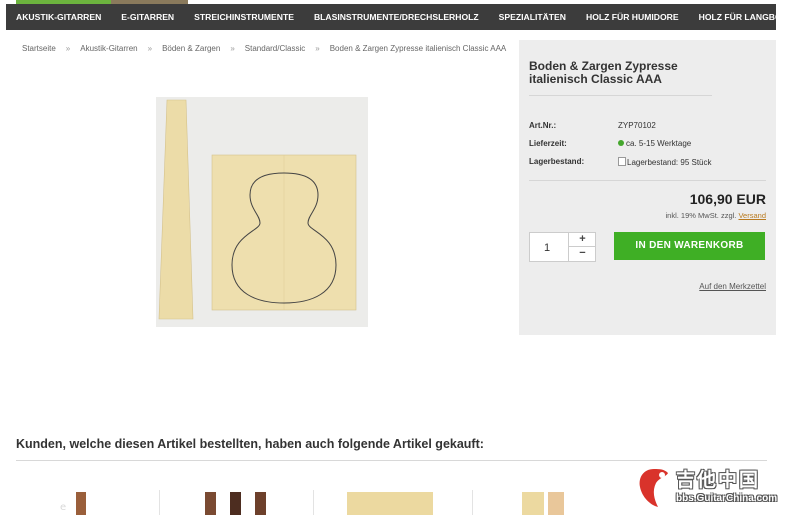 The height and width of the screenshot is (520, 787). What do you see at coordinates (147, 17) in the screenshot?
I see `nav-item-e-gitarren: E-GITARREN` at bounding box center [147, 17].